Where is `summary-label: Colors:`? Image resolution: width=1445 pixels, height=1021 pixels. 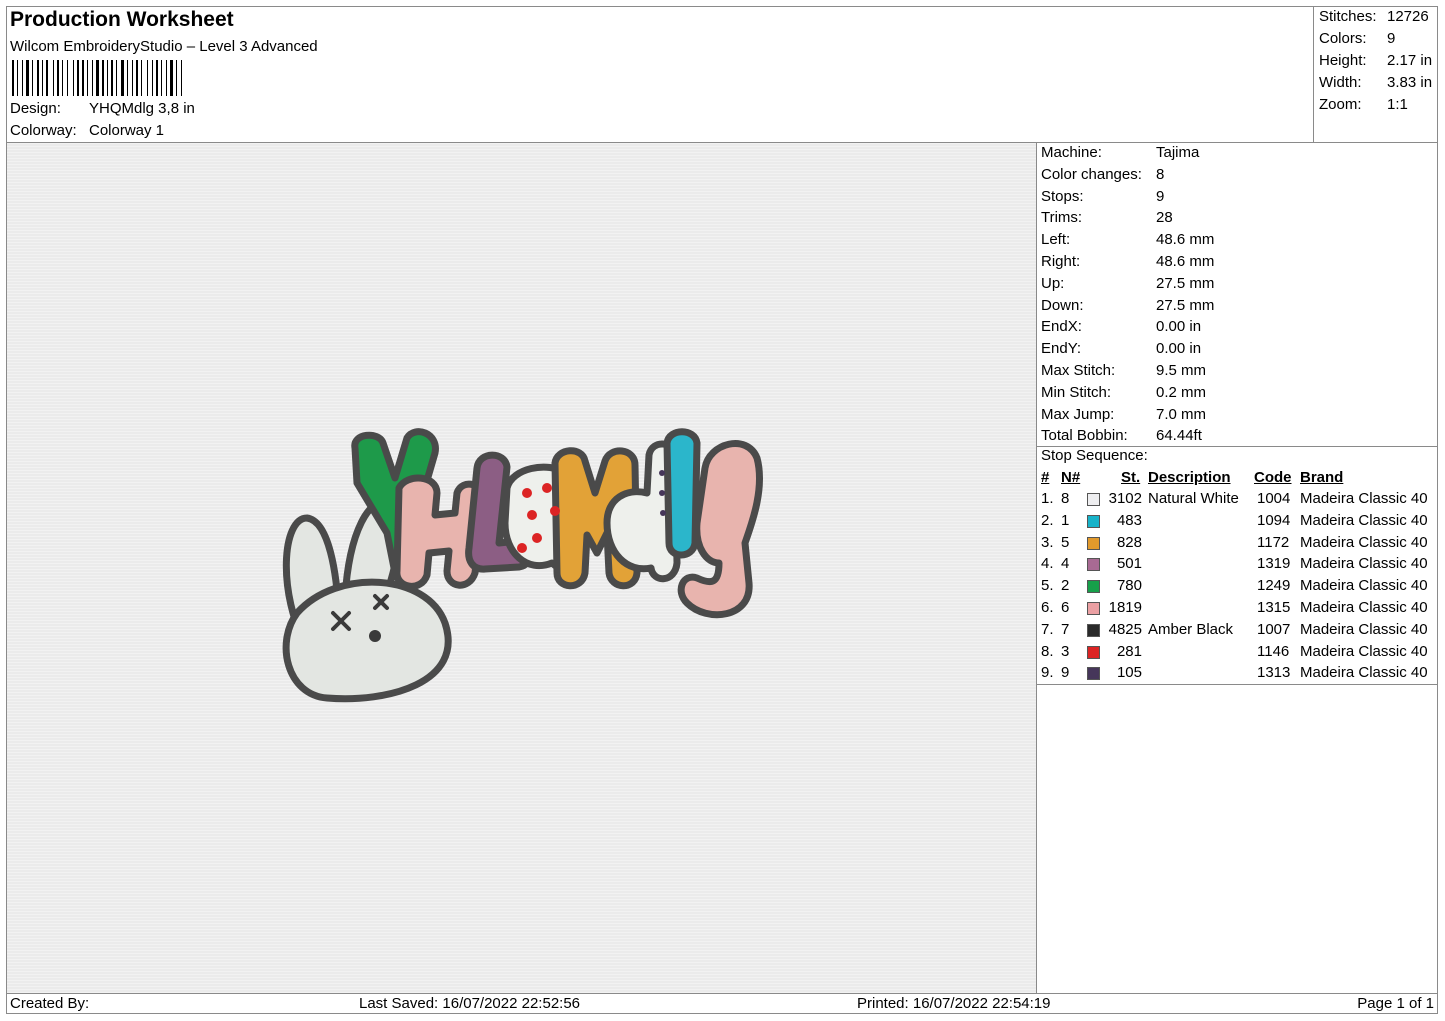
summary-label: Colors: is located at coordinates (1343, 38).